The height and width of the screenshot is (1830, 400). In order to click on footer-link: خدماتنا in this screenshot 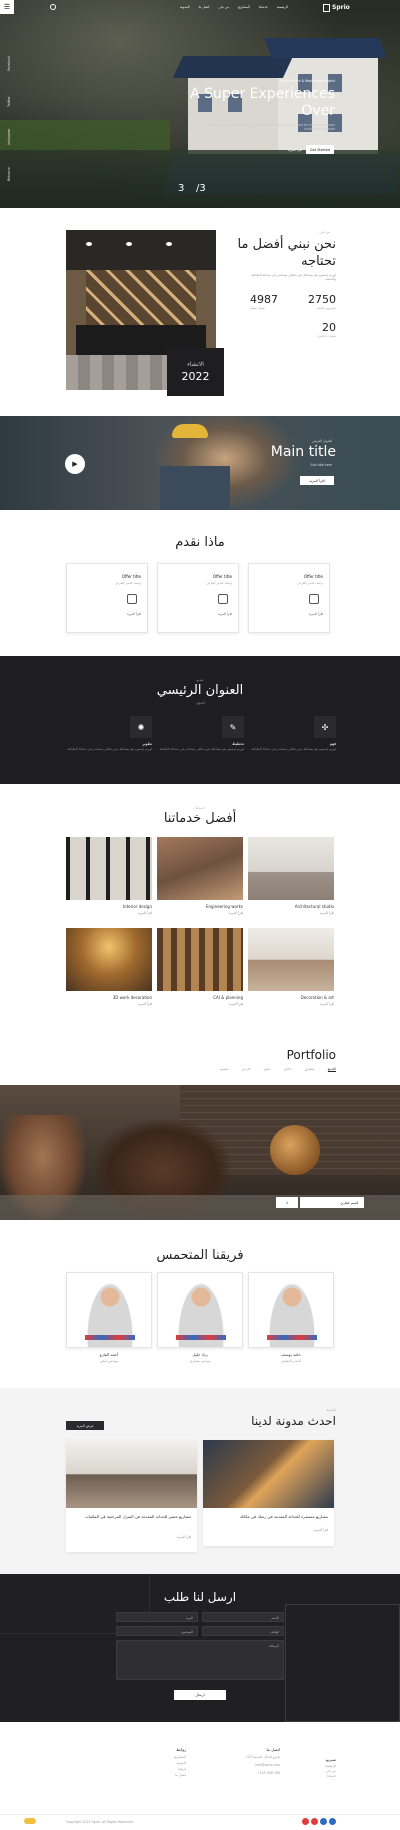, I will do `click(316, 1776)`.